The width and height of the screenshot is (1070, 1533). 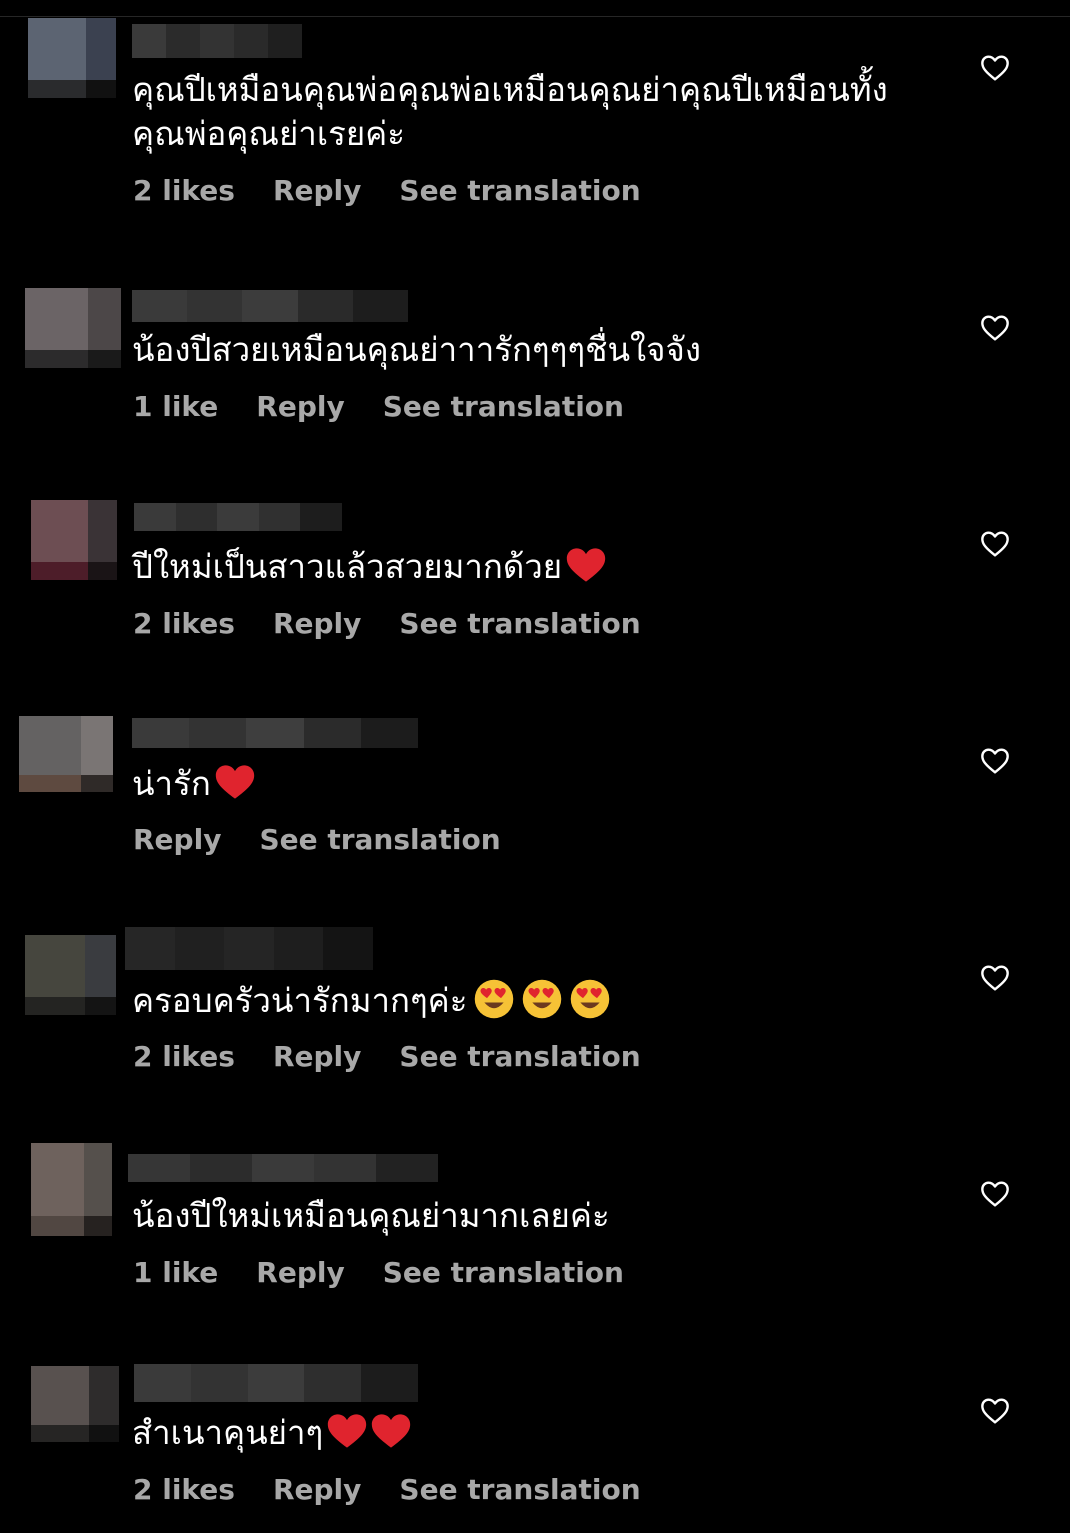 What do you see at coordinates (416, 349) in the screenshot?
I see `comment-text: น้องปีสวยเหมือนคุณย่าาารักๆๆๆชื่นใจจัง` at bounding box center [416, 349].